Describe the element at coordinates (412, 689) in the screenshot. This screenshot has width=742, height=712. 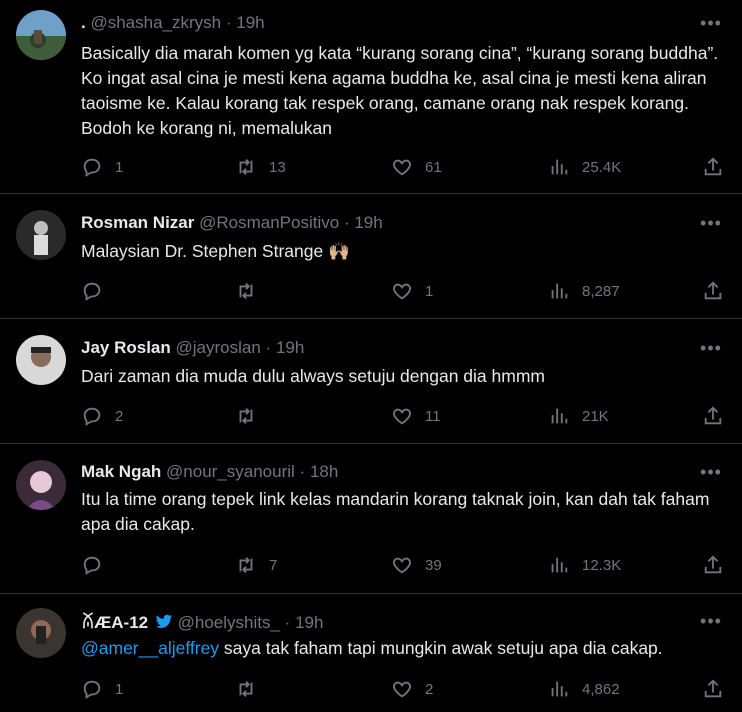
I see `like-button: 2` at that location.